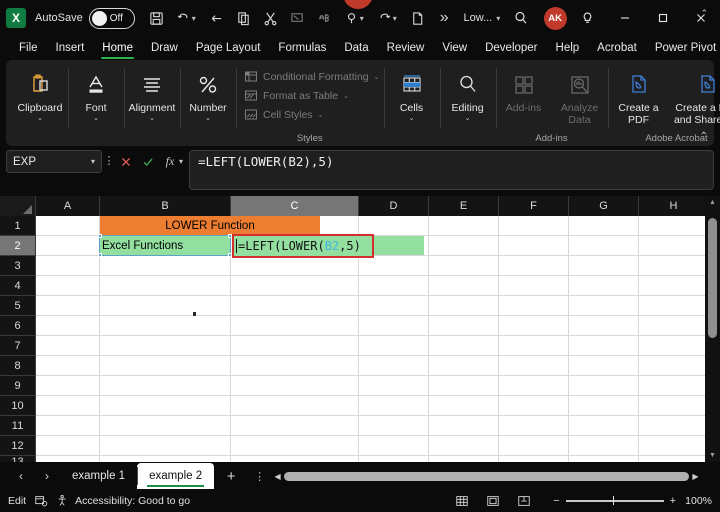 The image size is (720, 512). Describe the element at coordinates (461, 501) in the screenshot. I see `normal-view-icon` at that location.